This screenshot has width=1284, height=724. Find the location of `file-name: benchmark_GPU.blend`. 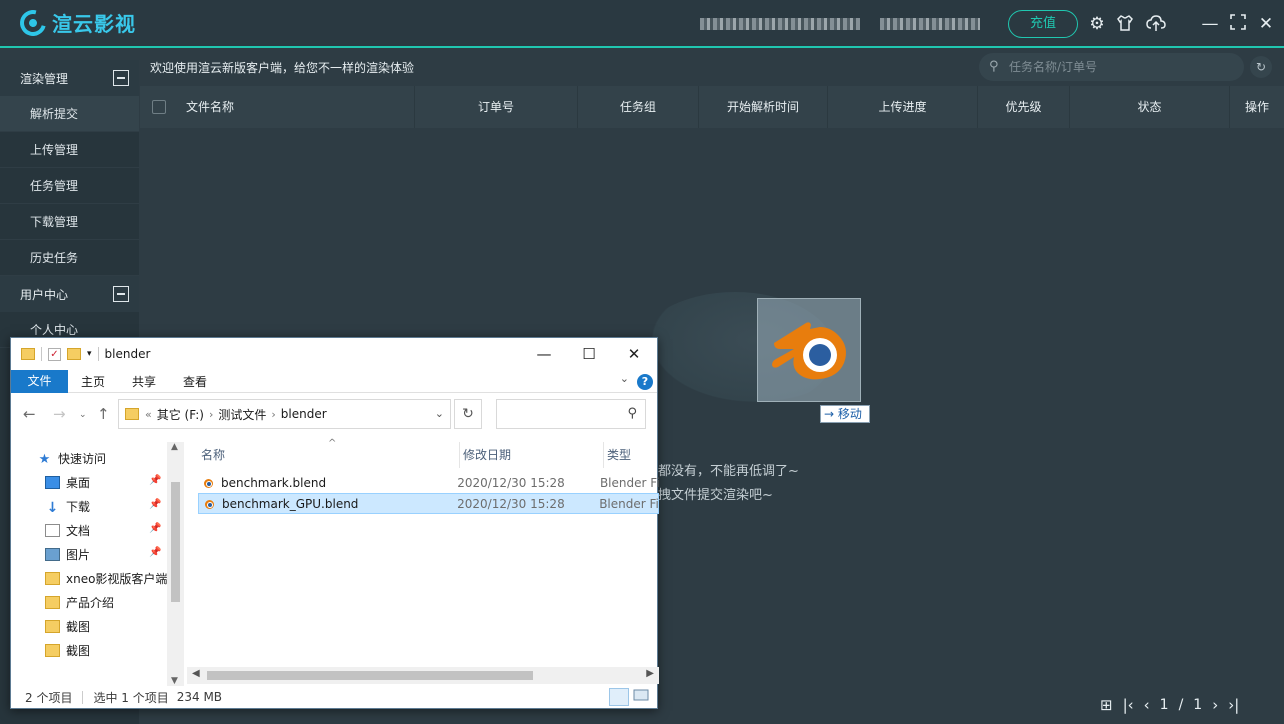

file-name: benchmark_GPU.blend is located at coordinates (290, 503).